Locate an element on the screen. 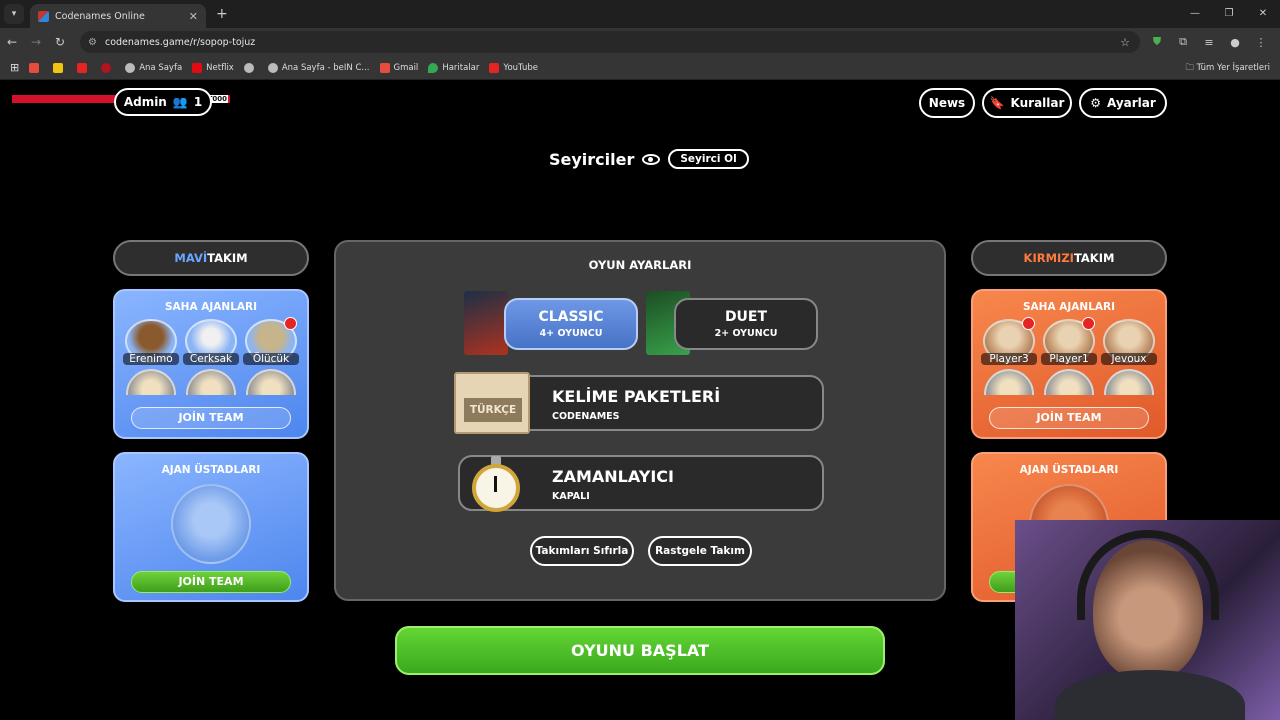  shield-extension-icon: ⛊ is located at coordinates (1157, 42).